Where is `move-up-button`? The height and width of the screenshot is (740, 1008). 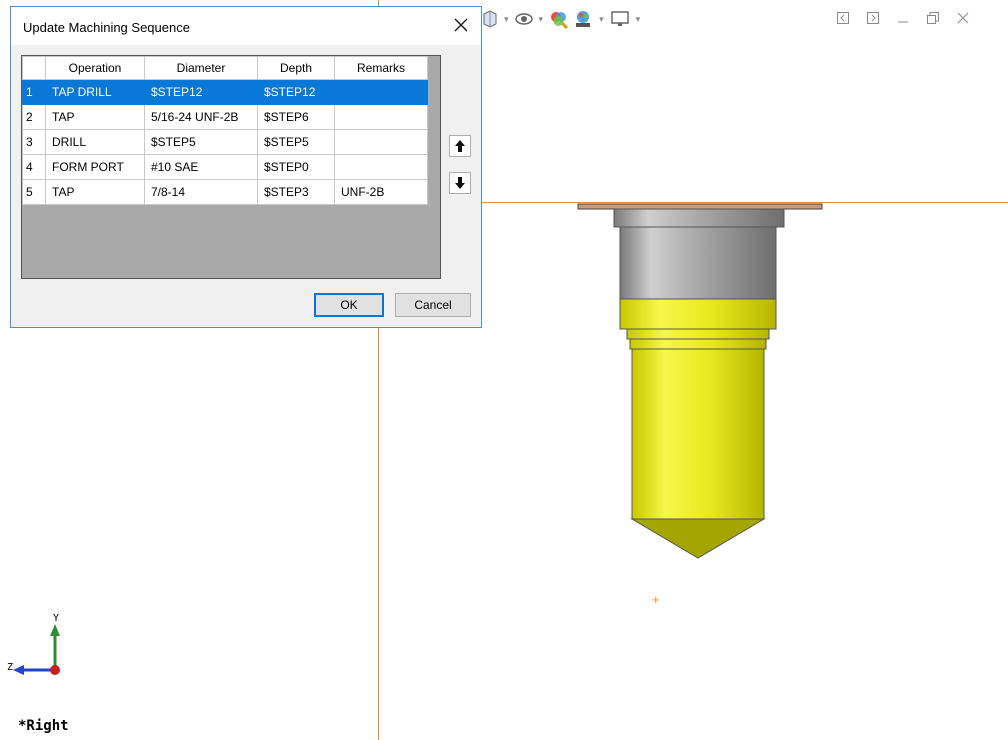
move-up-button is located at coordinates (460, 146).